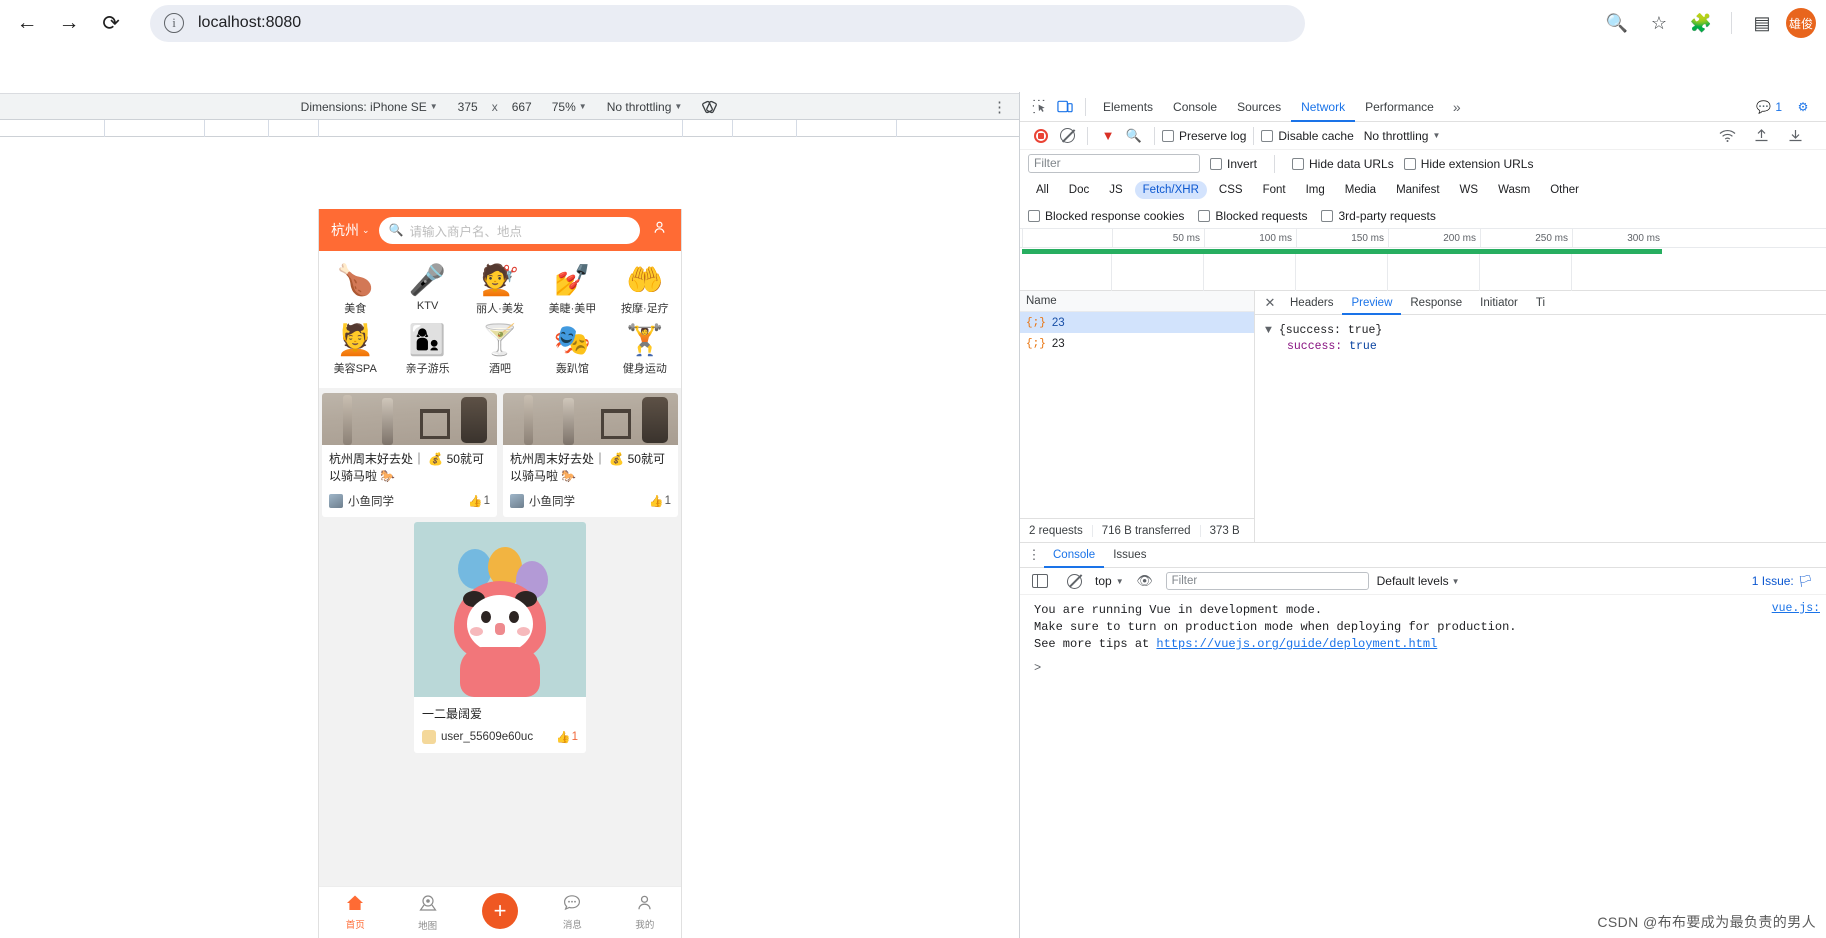 This screenshot has width=1826, height=938. Describe the element at coordinates (1430, 668) in the screenshot. I see `console-prompt: >` at that location.